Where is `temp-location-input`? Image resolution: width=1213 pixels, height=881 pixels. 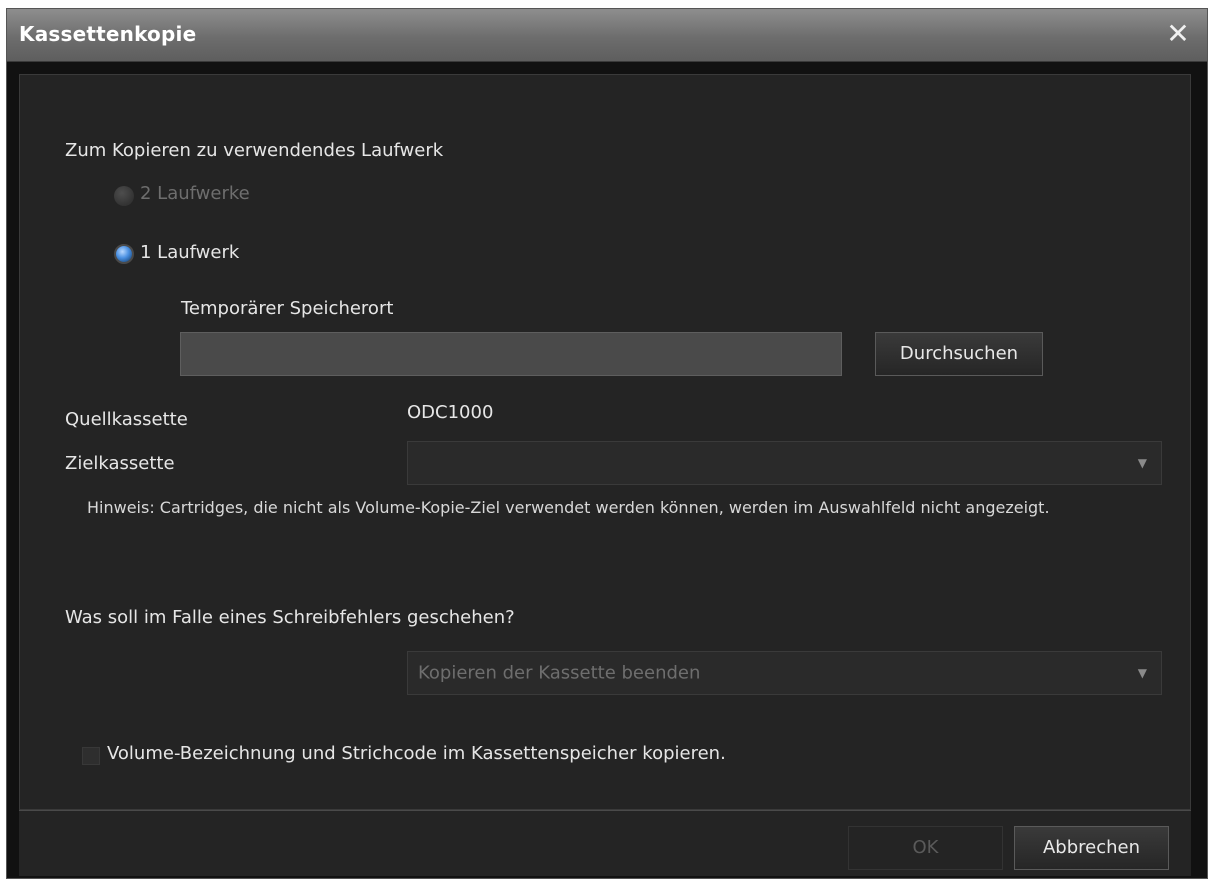
temp-location-input is located at coordinates (511, 354).